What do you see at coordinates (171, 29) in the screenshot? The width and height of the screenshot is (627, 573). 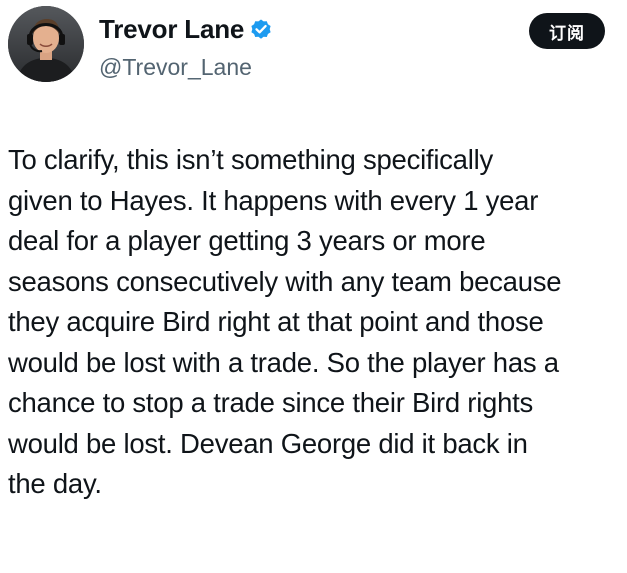 I see `author-display-name: Trevor Lane` at bounding box center [171, 29].